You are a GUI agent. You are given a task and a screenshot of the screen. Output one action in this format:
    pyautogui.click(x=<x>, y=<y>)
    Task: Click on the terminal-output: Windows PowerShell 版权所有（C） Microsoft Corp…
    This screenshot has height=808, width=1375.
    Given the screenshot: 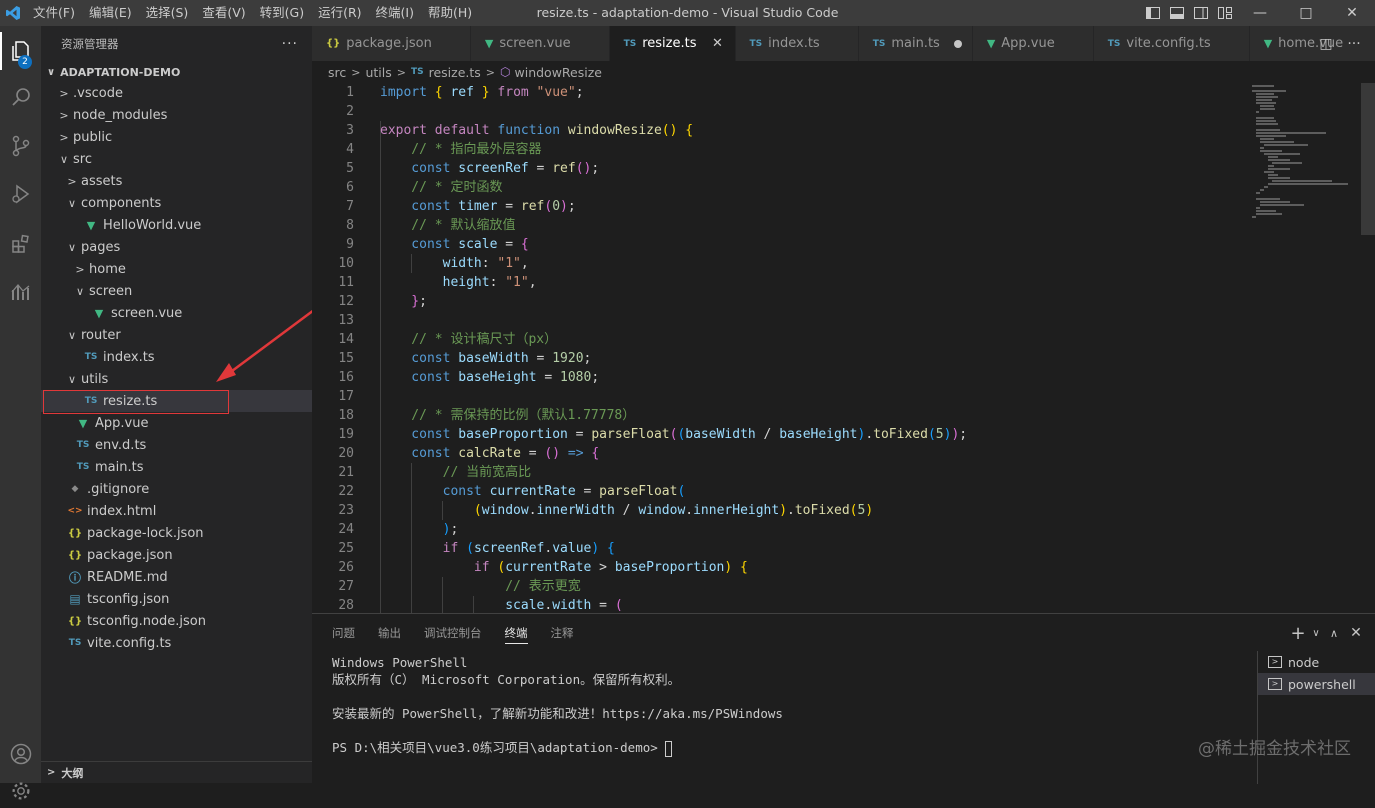 What is the action you would take?
    pyautogui.click(x=792, y=705)
    